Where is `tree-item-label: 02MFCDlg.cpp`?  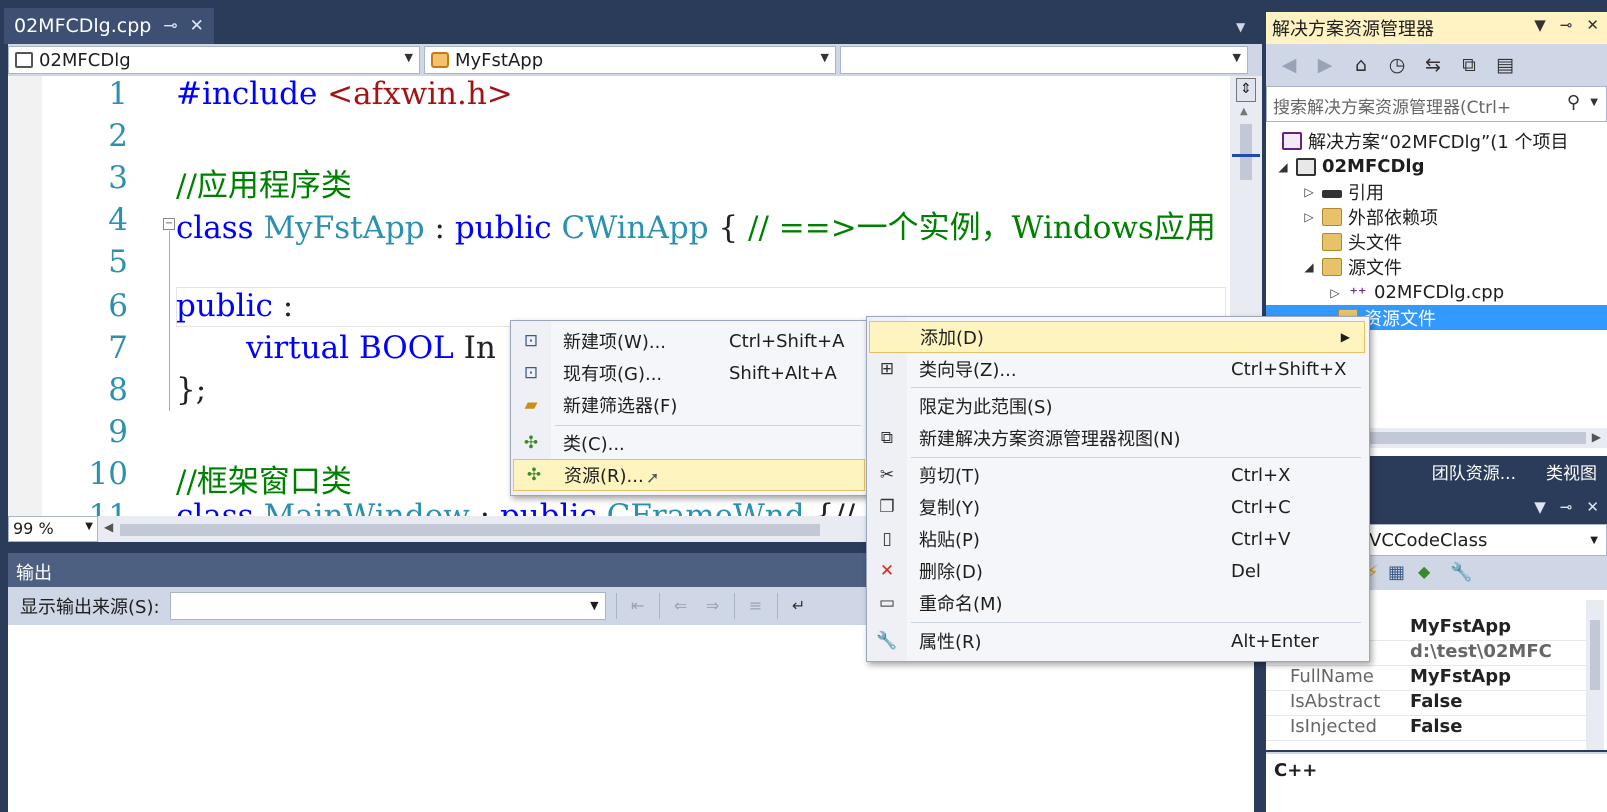 tree-item-label: 02MFCDlg.cpp is located at coordinates (1439, 292).